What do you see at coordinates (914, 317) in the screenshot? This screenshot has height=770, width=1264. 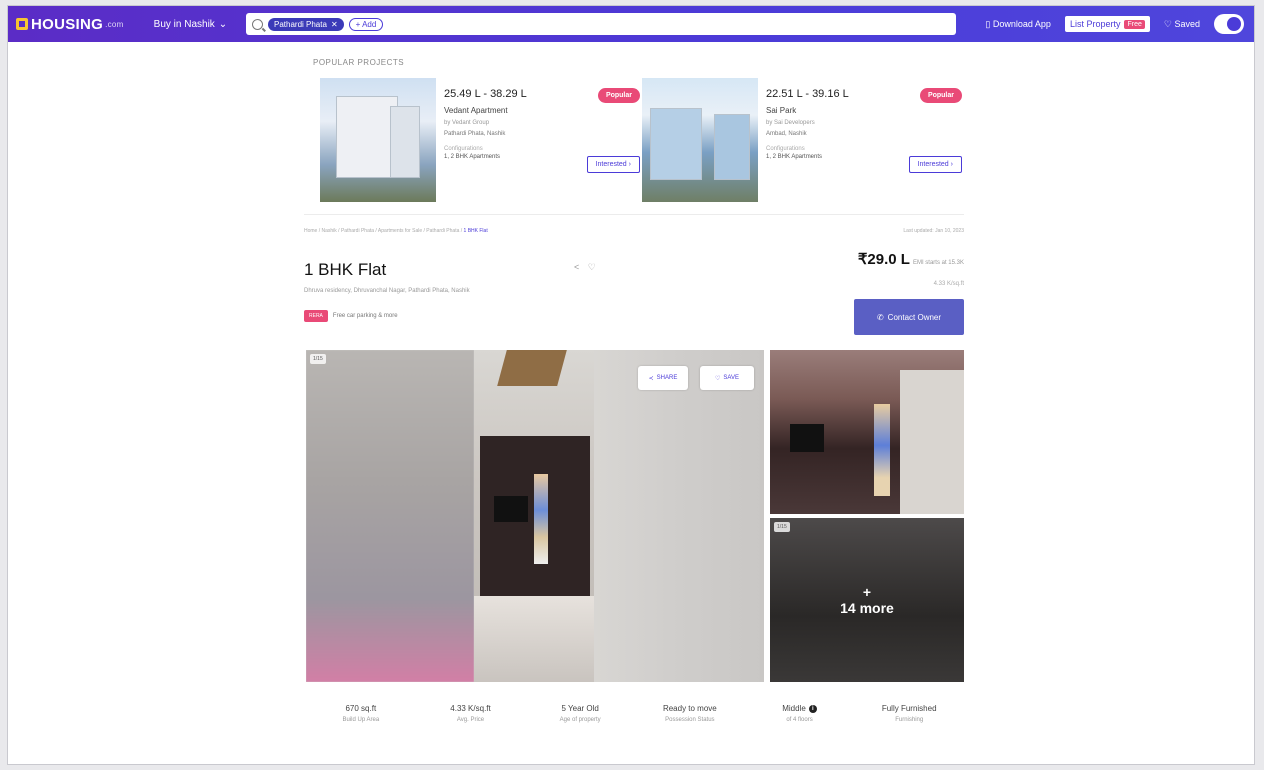 I see `contact-owner-label: Contact Owner` at bounding box center [914, 317].